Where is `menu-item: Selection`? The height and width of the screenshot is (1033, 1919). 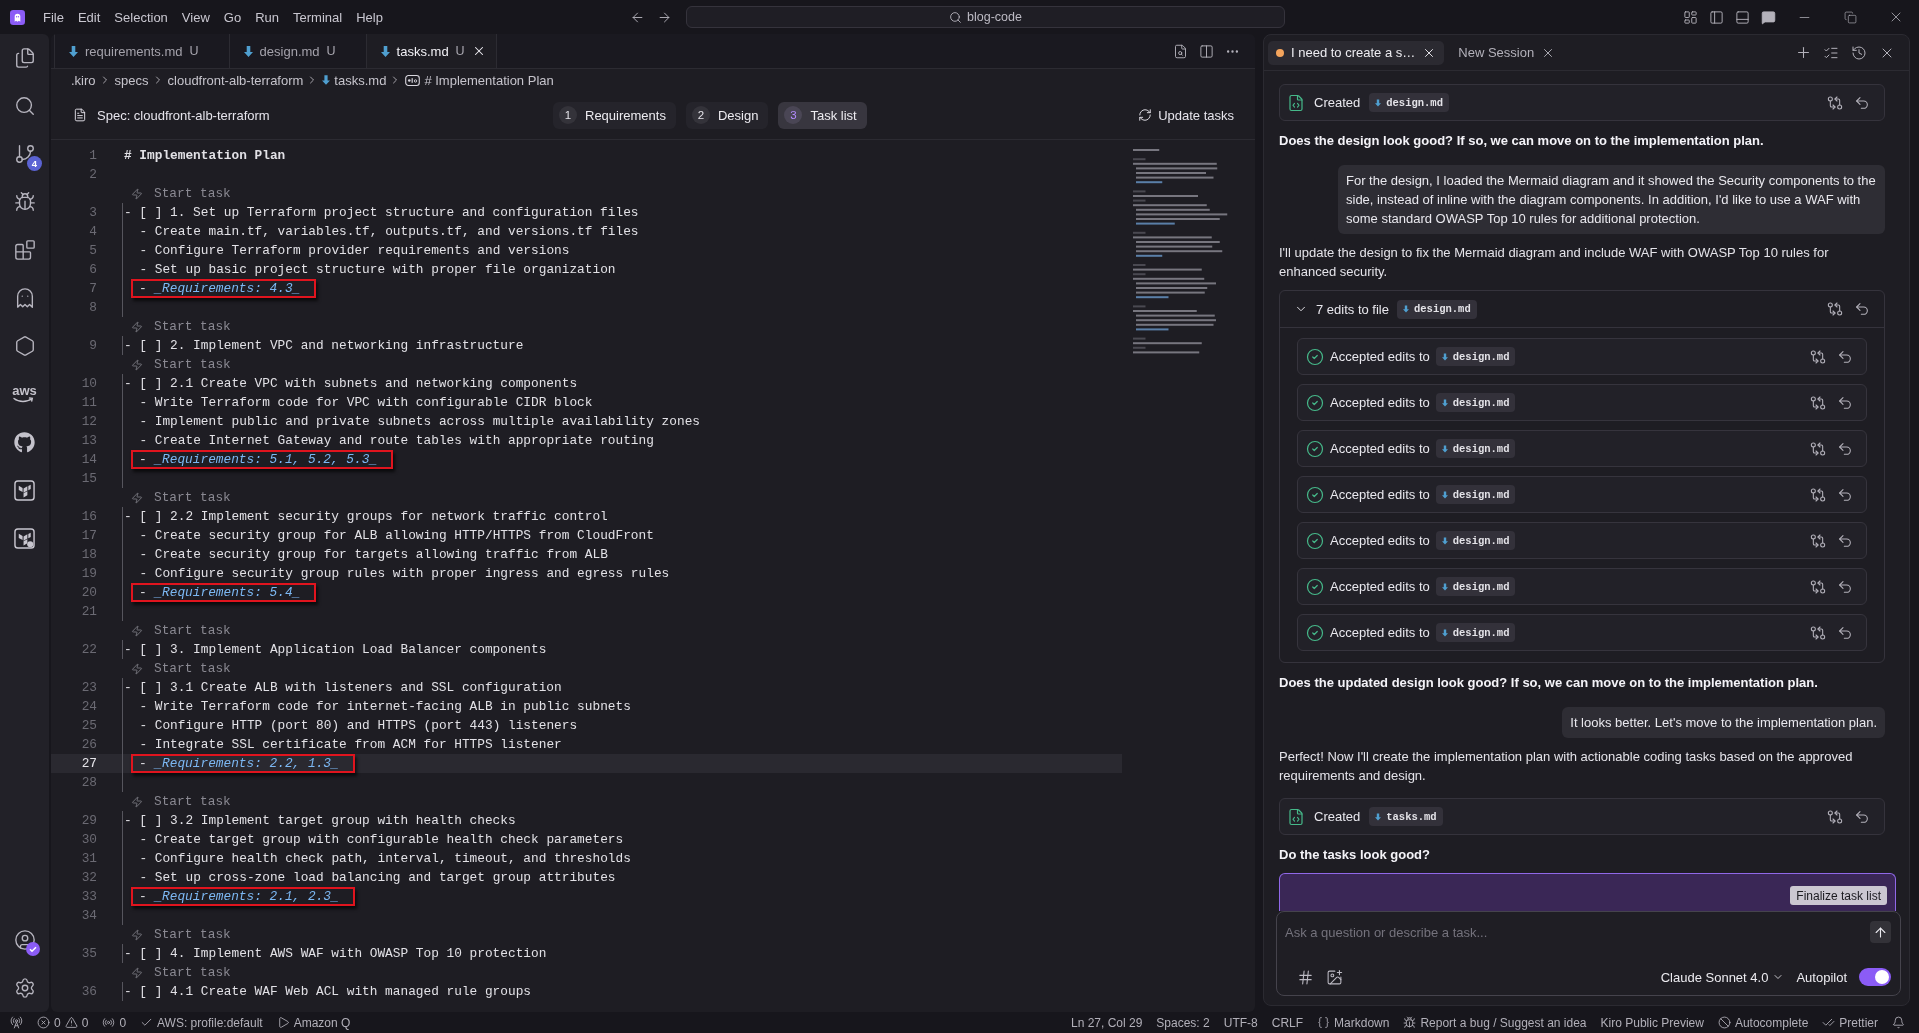 menu-item: Selection is located at coordinates (141, 17).